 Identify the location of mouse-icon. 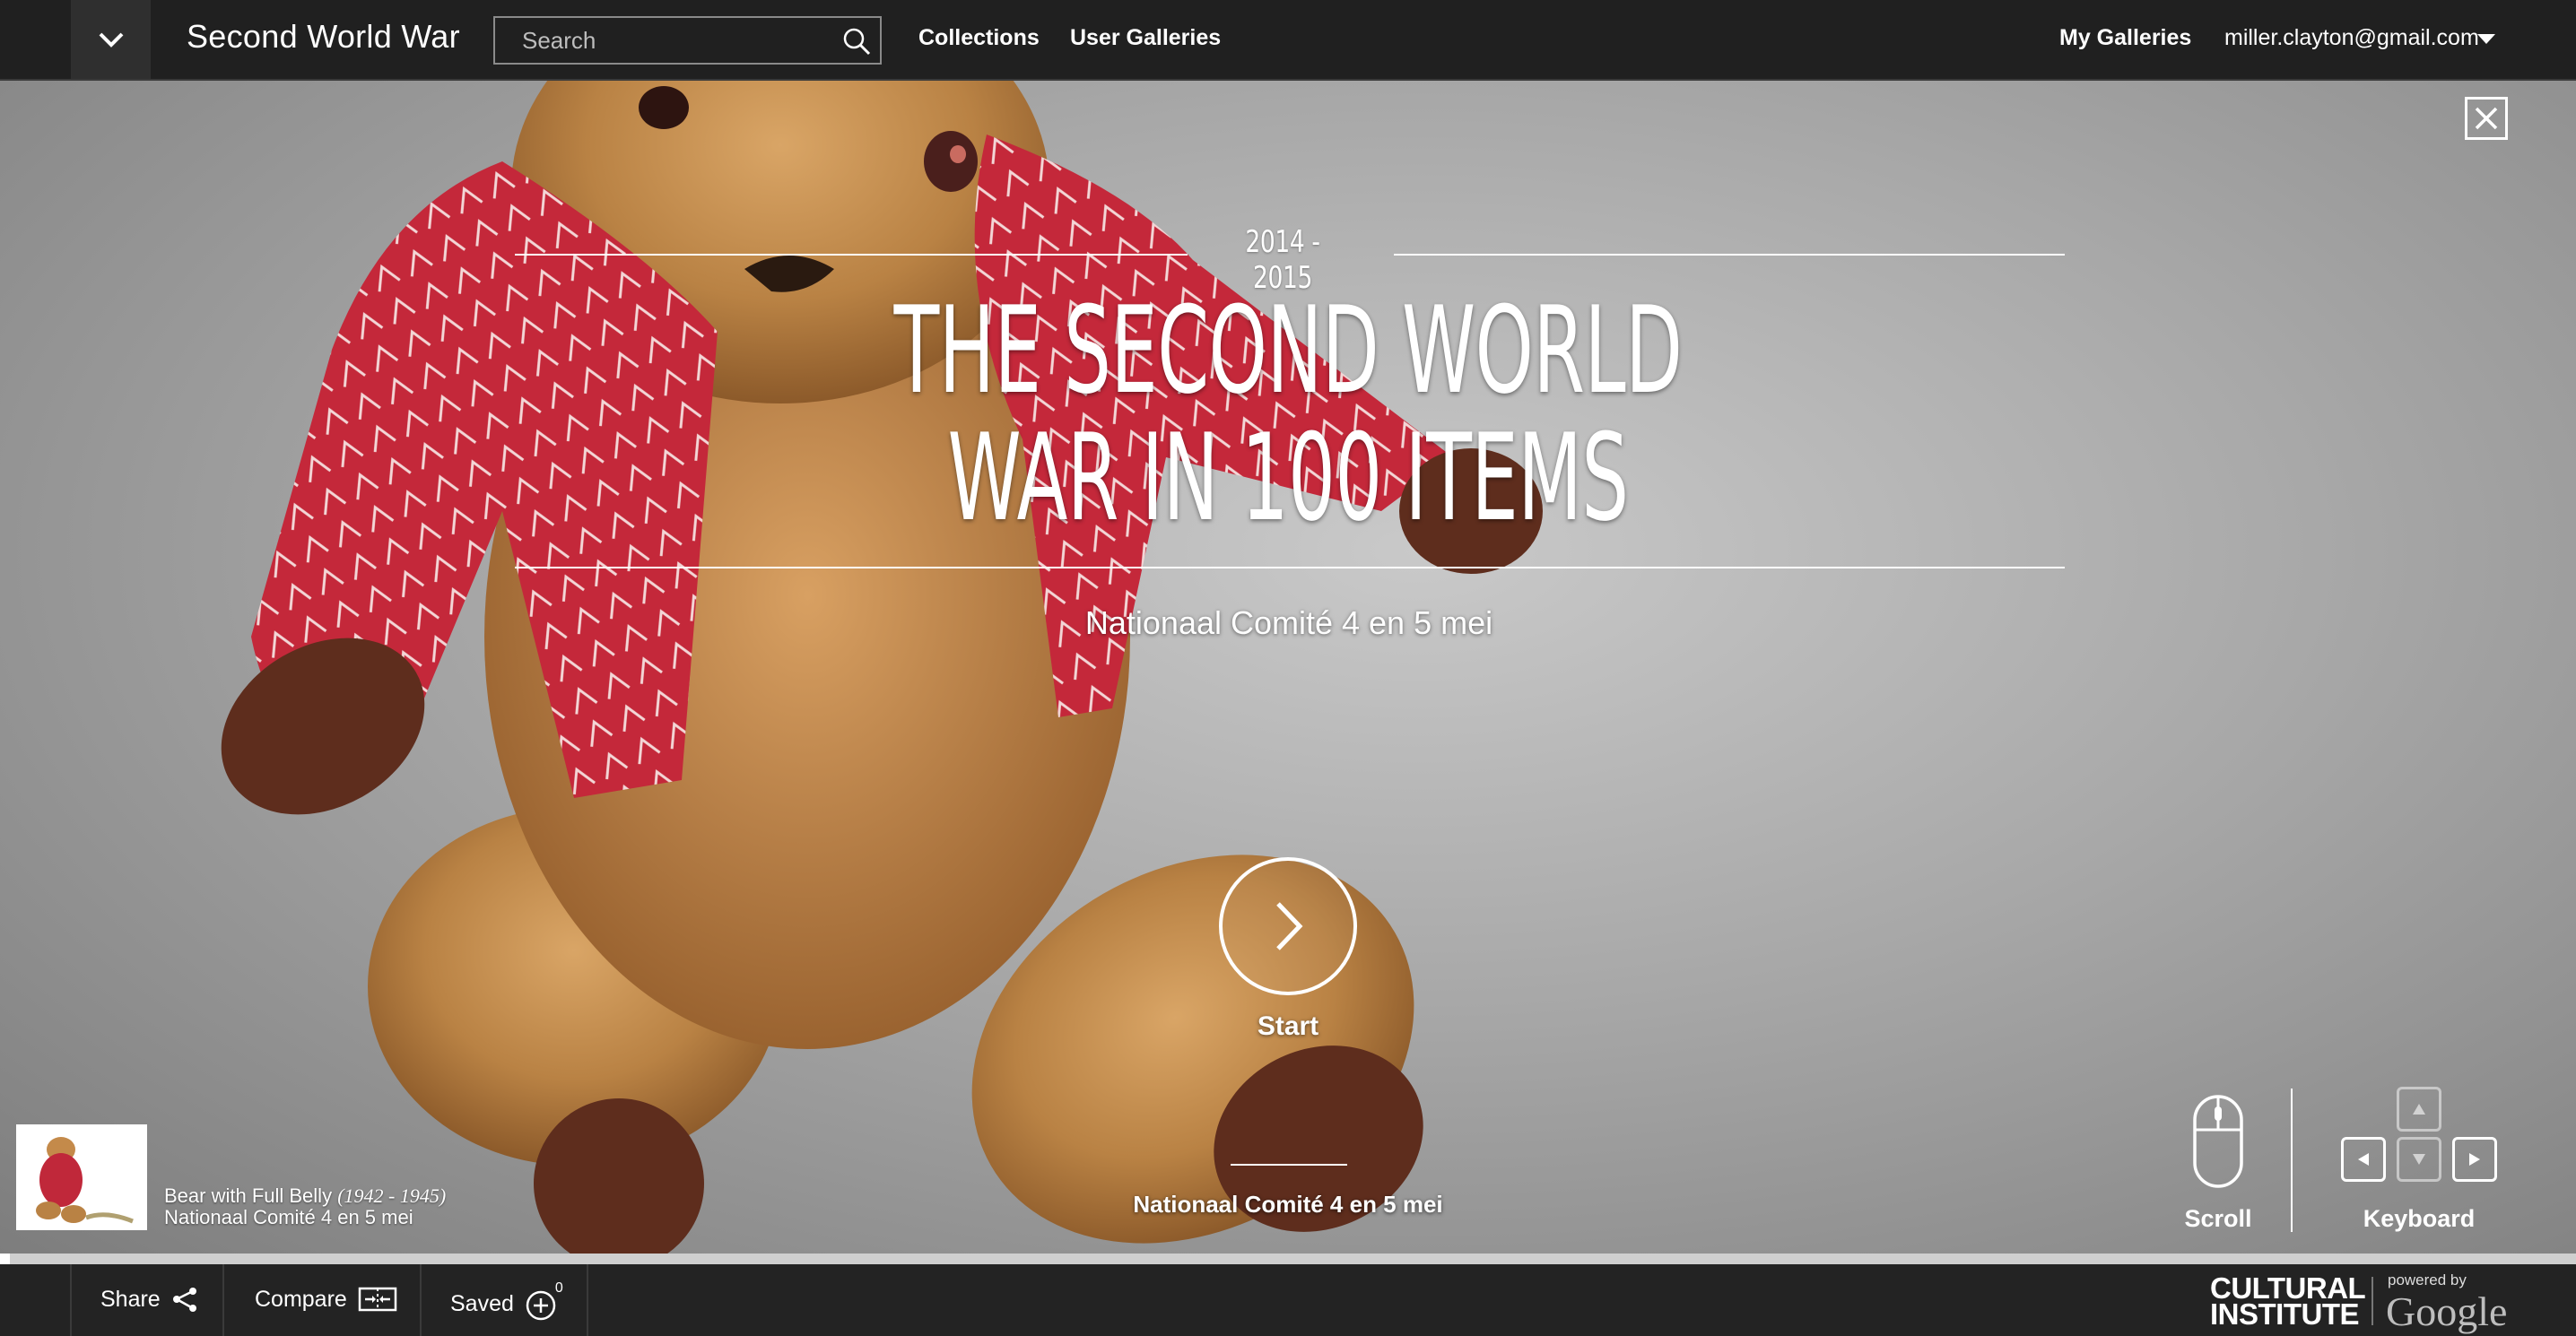
(2218, 1142).